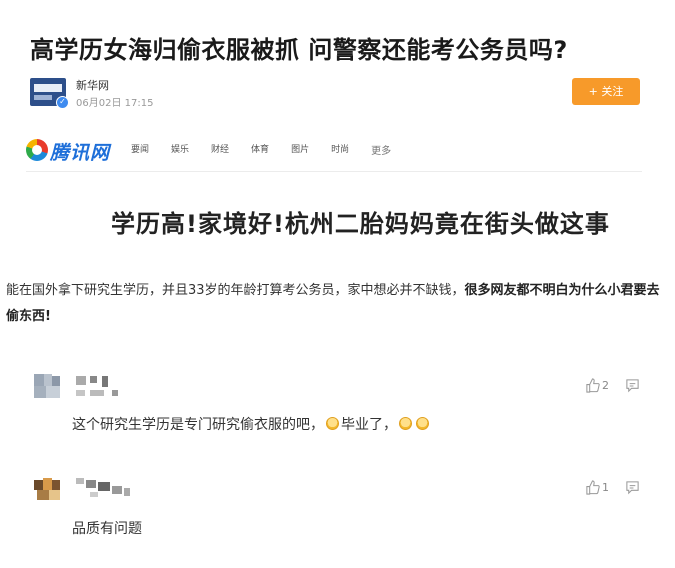  Describe the element at coordinates (260, 149) in the screenshot. I see `nav-item-sports: 体育` at that location.